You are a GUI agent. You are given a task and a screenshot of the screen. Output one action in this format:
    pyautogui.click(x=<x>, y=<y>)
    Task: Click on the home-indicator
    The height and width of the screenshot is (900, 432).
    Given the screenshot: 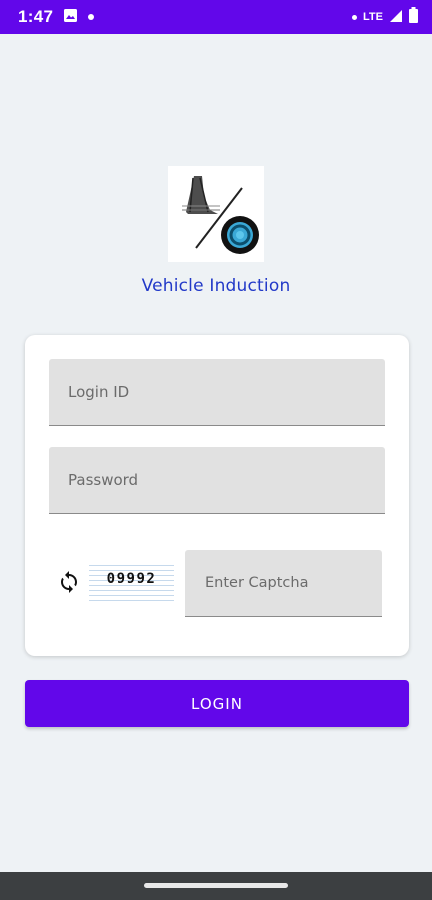 What is the action you would take?
    pyautogui.click(x=216, y=885)
    